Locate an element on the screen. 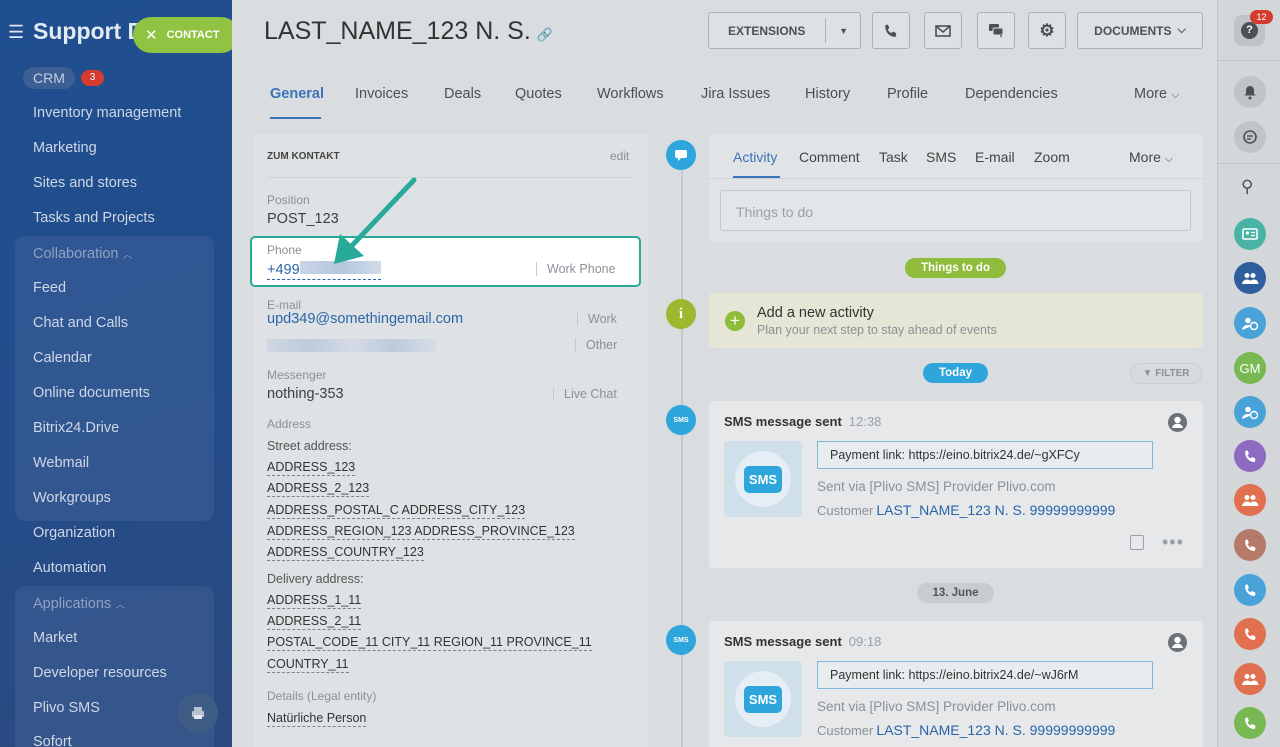 This screenshot has height=747, width=1280. sidebar-item-organization: Organization is located at coordinates (74, 533).